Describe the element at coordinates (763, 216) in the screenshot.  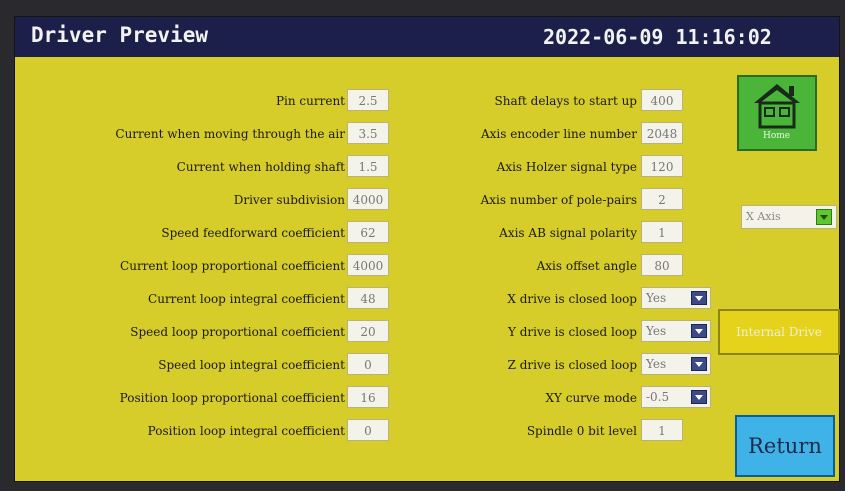
I see `axis-select-value: X Axis` at that location.